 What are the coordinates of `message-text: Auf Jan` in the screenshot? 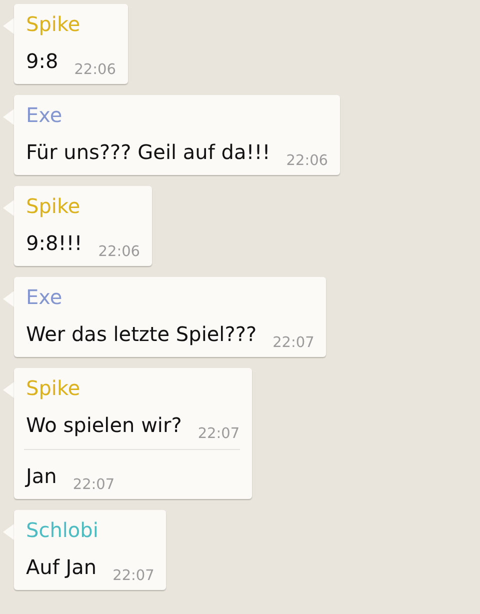 It's located at (61, 567).